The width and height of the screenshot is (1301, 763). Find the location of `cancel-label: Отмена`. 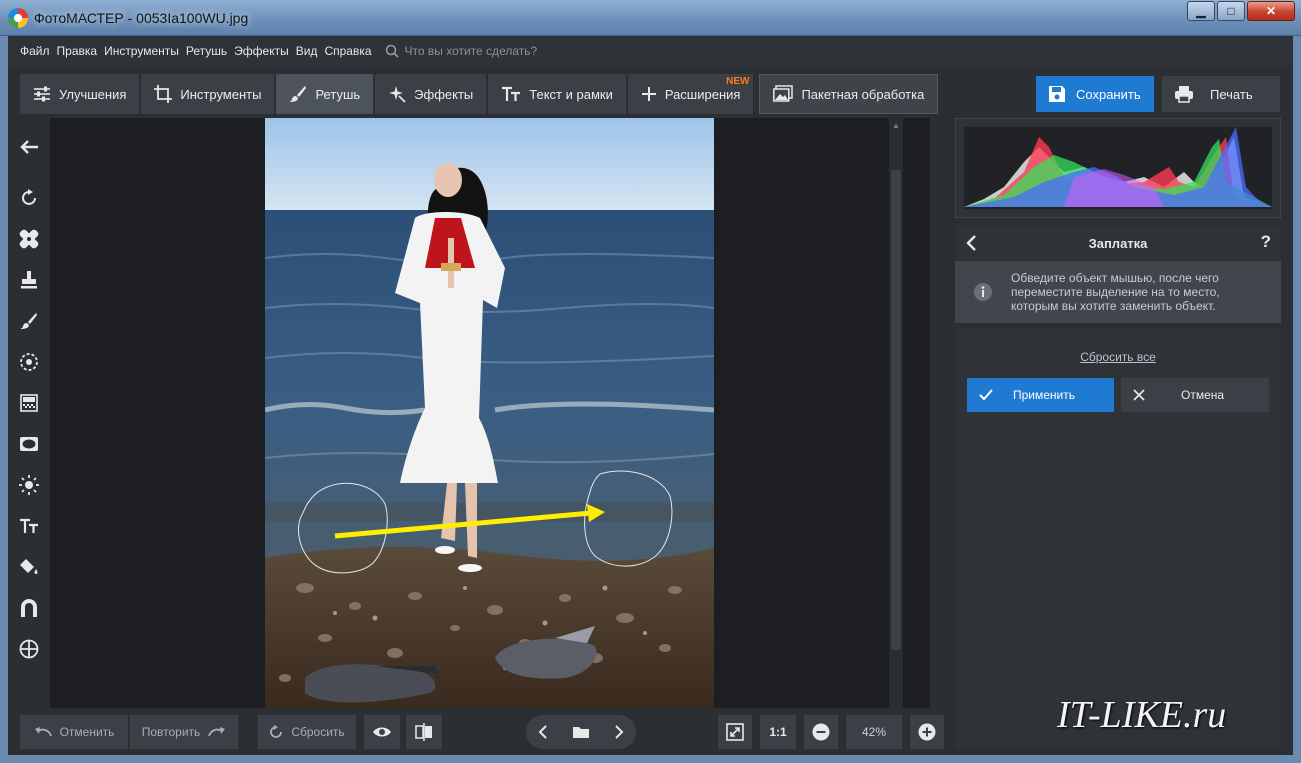

cancel-label: Отмена is located at coordinates (1203, 395).